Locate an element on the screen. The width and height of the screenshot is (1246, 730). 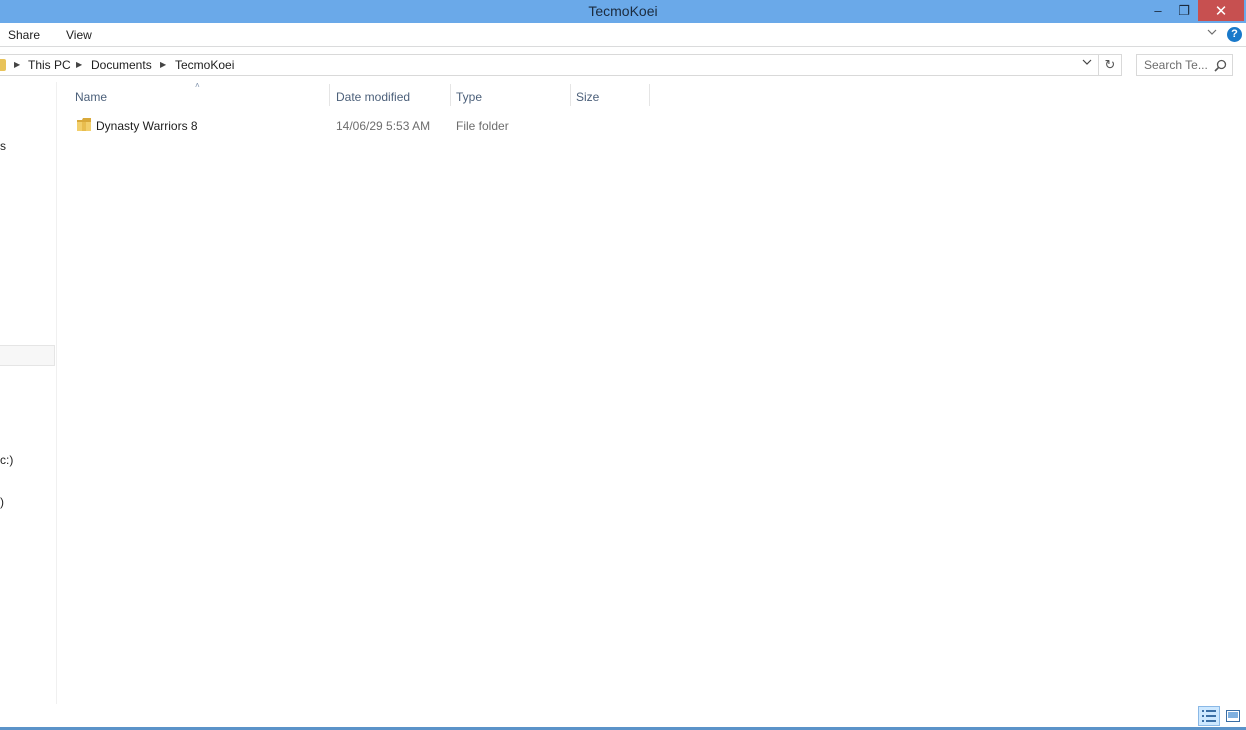
column-header-name: Name is located at coordinates (199, 96).